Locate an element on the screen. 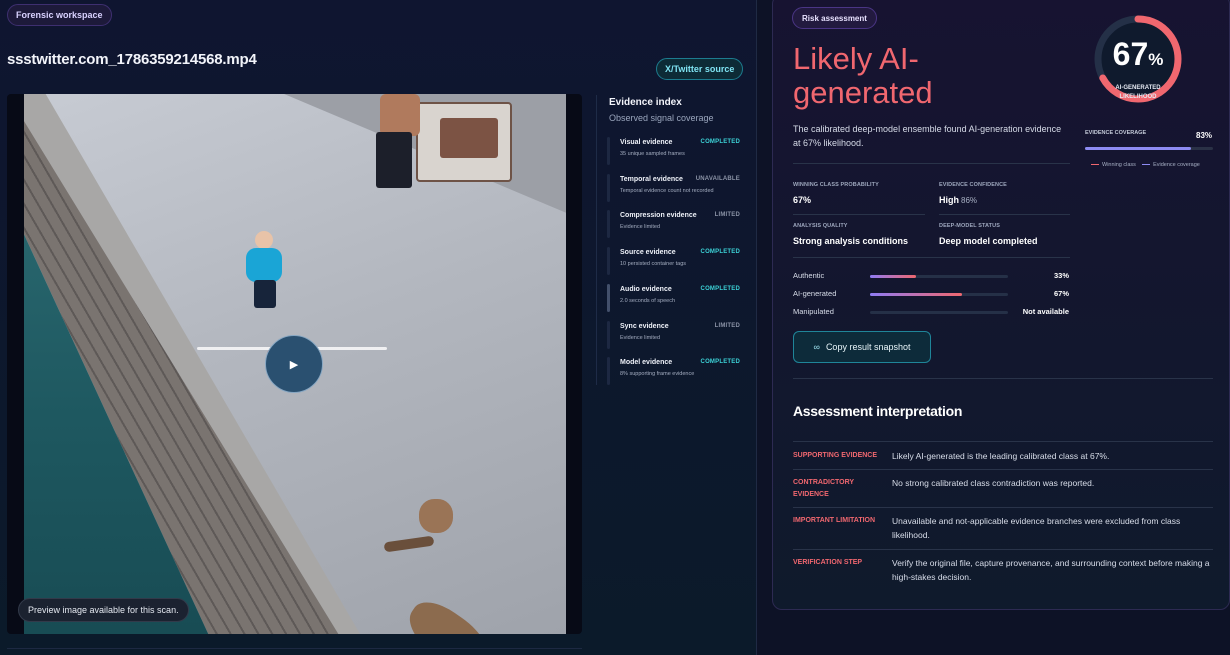 This screenshot has height=655, width=1230. workspace-badge: Forensic workspace is located at coordinates (59, 15).